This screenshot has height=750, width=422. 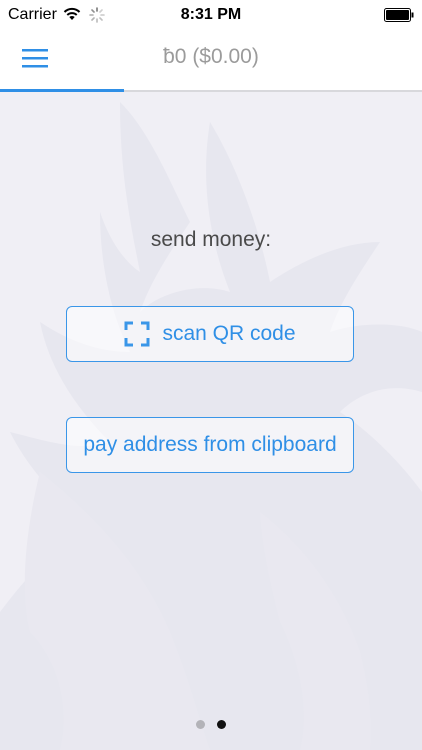 What do you see at coordinates (137, 334) in the screenshot?
I see `qr-scan-frame-icon` at bounding box center [137, 334].